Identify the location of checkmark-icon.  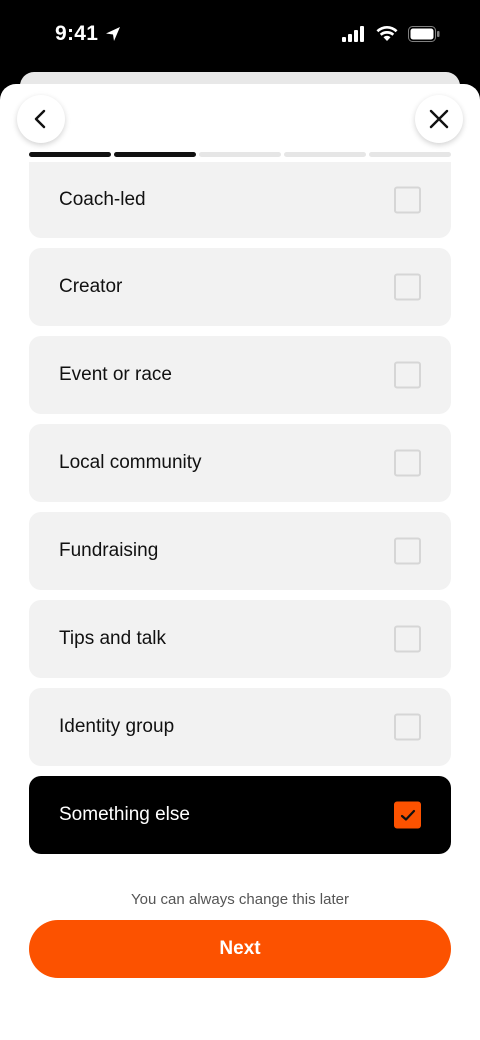
(407, 815).